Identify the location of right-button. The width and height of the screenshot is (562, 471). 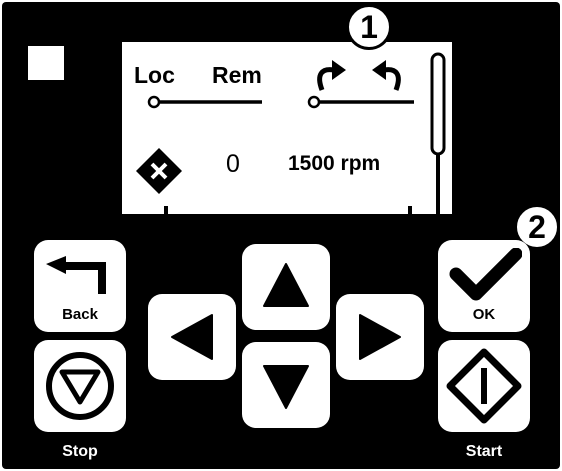
(380, 337).